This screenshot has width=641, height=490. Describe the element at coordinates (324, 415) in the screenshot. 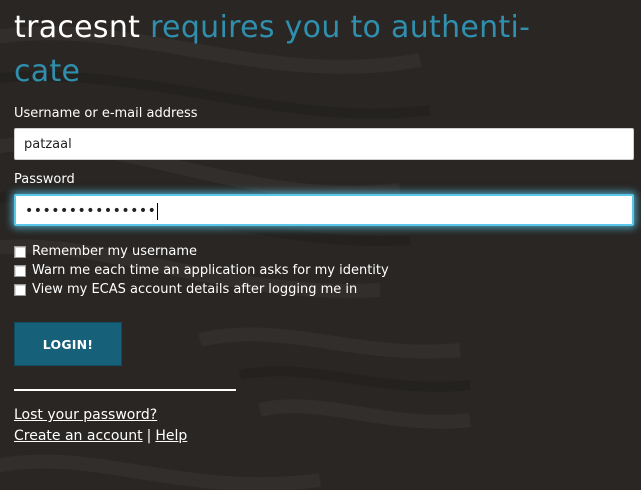

I see `lost-password-row: Lost your password?` at that location.